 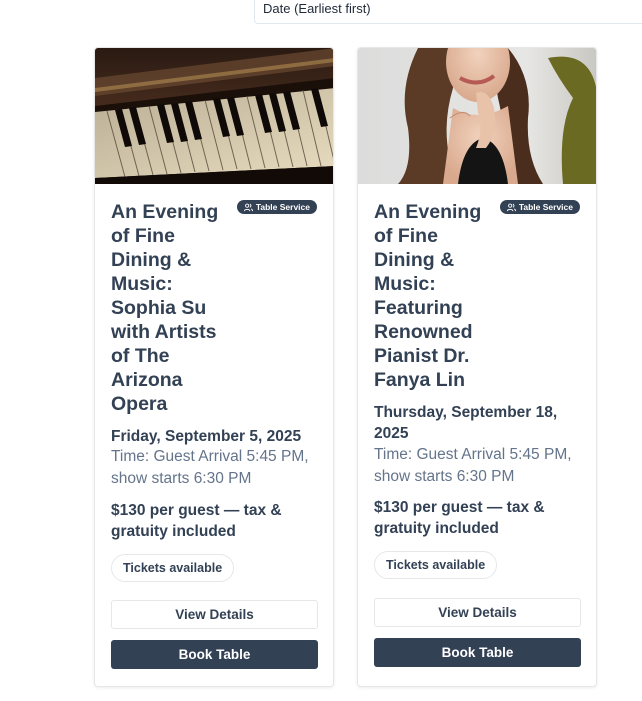 I want to click on event-image-piano, so click(x=214, y=116).